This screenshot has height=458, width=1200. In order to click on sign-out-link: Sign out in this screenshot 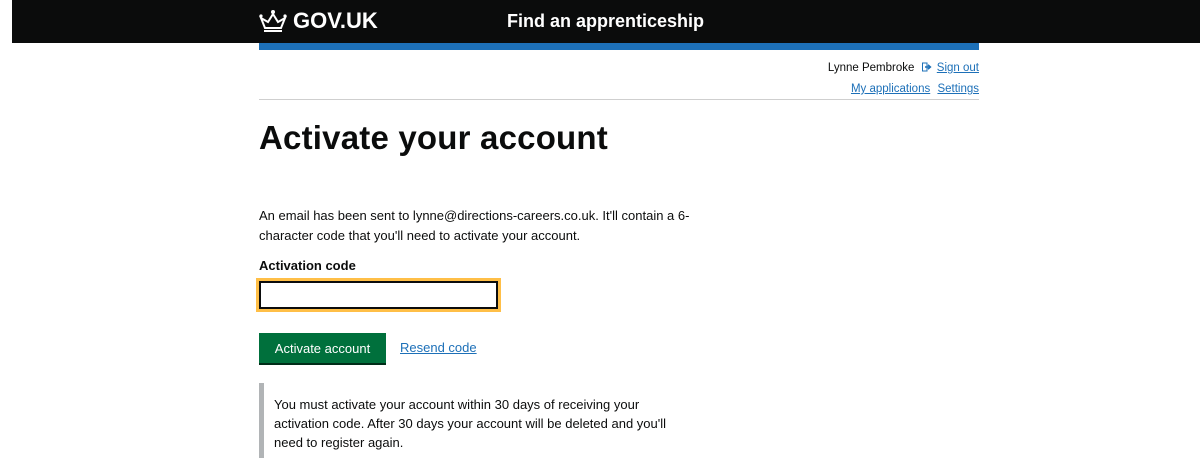, I will do `click(958, 68)`.